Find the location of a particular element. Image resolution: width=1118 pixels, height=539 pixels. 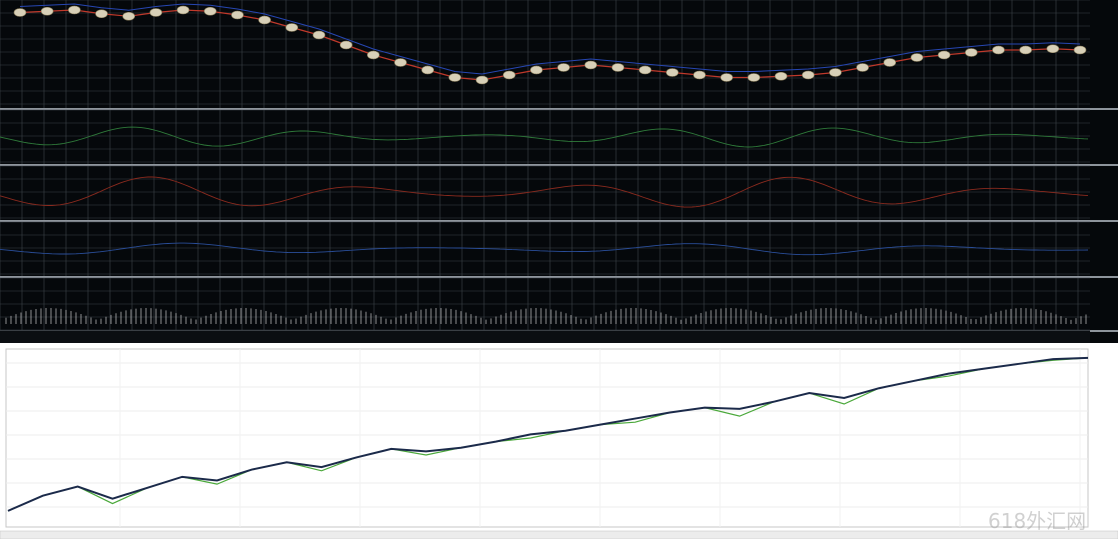

indicator-3-line is located at coordinates (544, 249).